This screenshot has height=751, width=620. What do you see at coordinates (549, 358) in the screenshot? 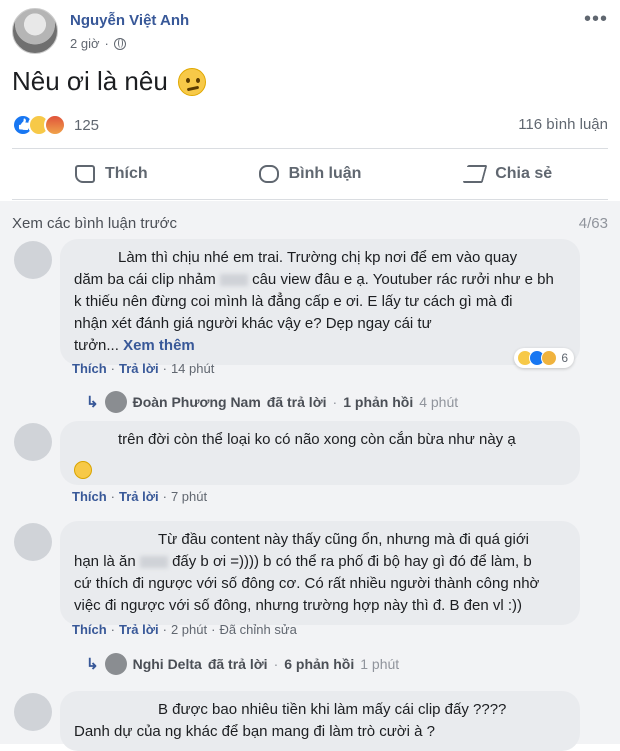
I see `wow-reaction-icon` at bounding box center [549, 358].